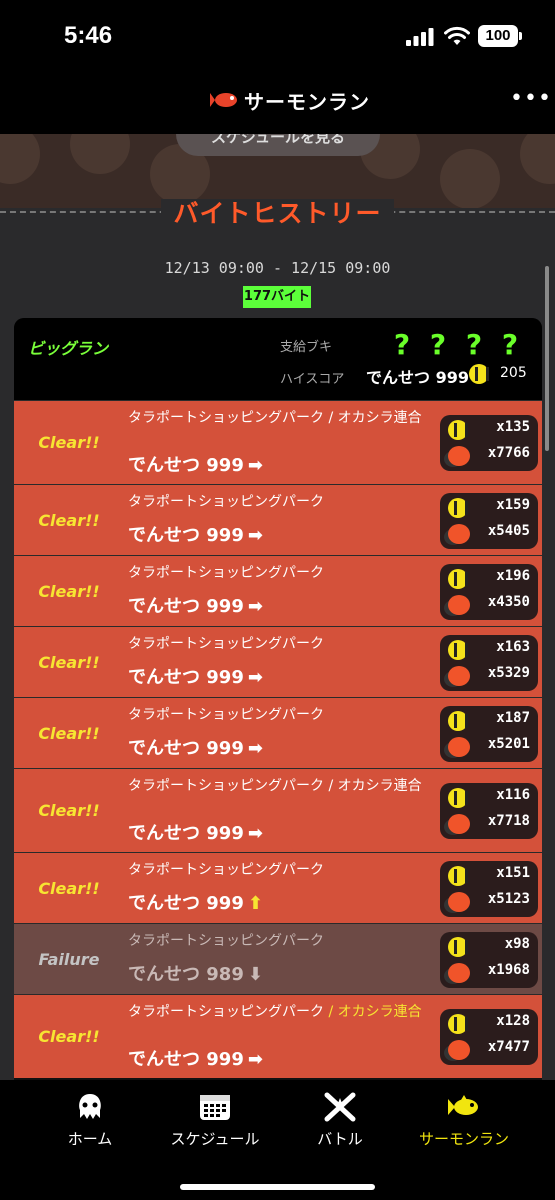 This screenshot has width=555, height=1200. I want to click on rank-label: でんせつ 999 ⬆, so click(195, 902).